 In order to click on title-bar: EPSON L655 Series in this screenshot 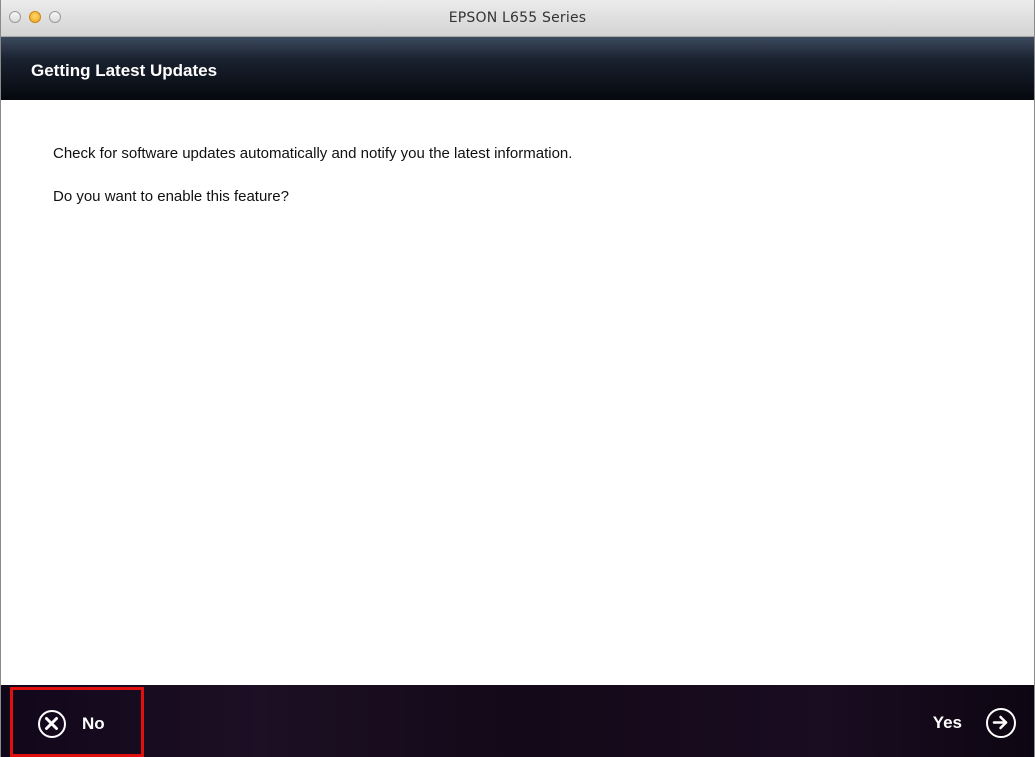, I will do `click(517, 18)`.